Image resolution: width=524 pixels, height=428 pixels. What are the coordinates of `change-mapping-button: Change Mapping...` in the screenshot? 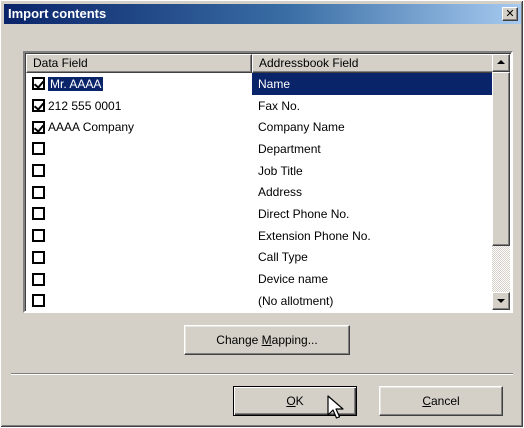 It's located at (267, 340).